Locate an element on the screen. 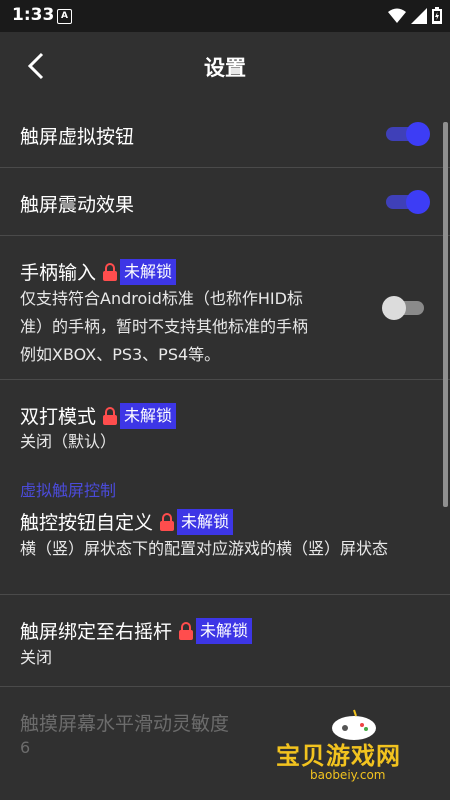  watermark-logo: 宝贝游戏网 baobeiy.com is located at coordinates (358, 752).